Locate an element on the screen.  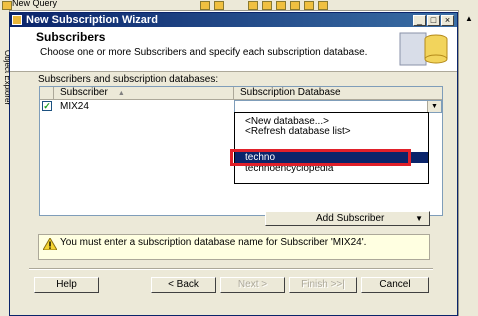
next-button: Next > is located at coordinates (252, 285).